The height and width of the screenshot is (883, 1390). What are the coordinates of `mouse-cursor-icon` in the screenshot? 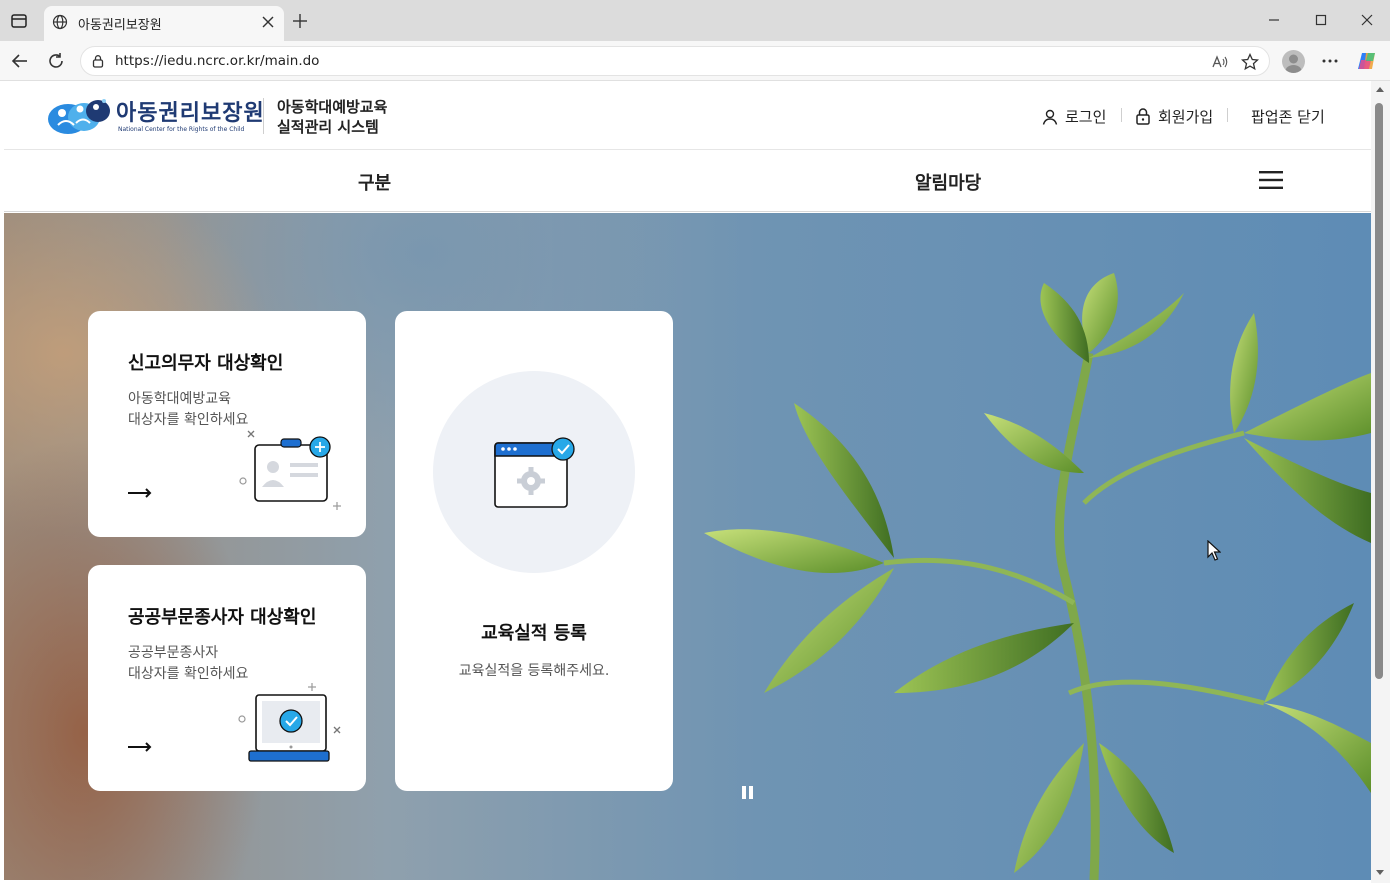 It's located at (1214, 550).